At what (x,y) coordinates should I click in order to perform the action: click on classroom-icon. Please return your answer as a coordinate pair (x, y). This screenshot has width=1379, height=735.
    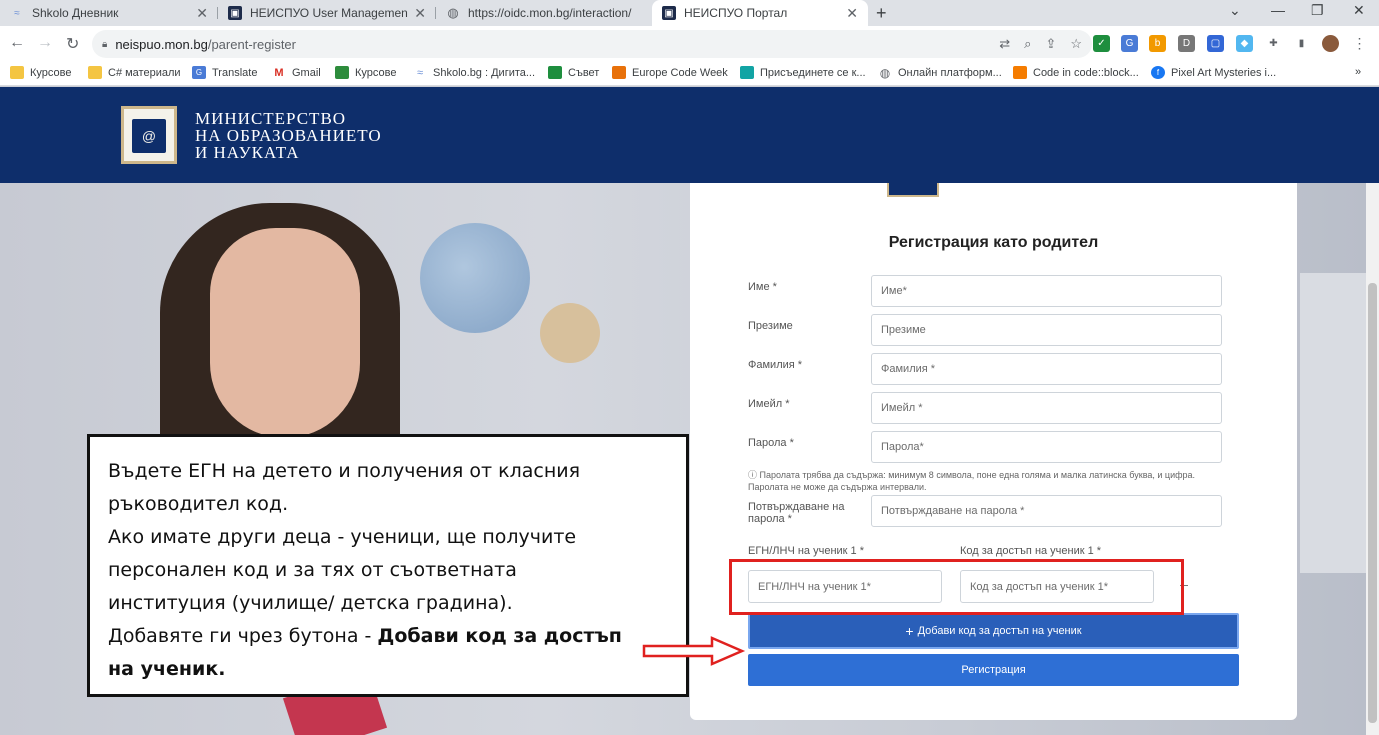
    Looking at the image, I should click on (342, 72).